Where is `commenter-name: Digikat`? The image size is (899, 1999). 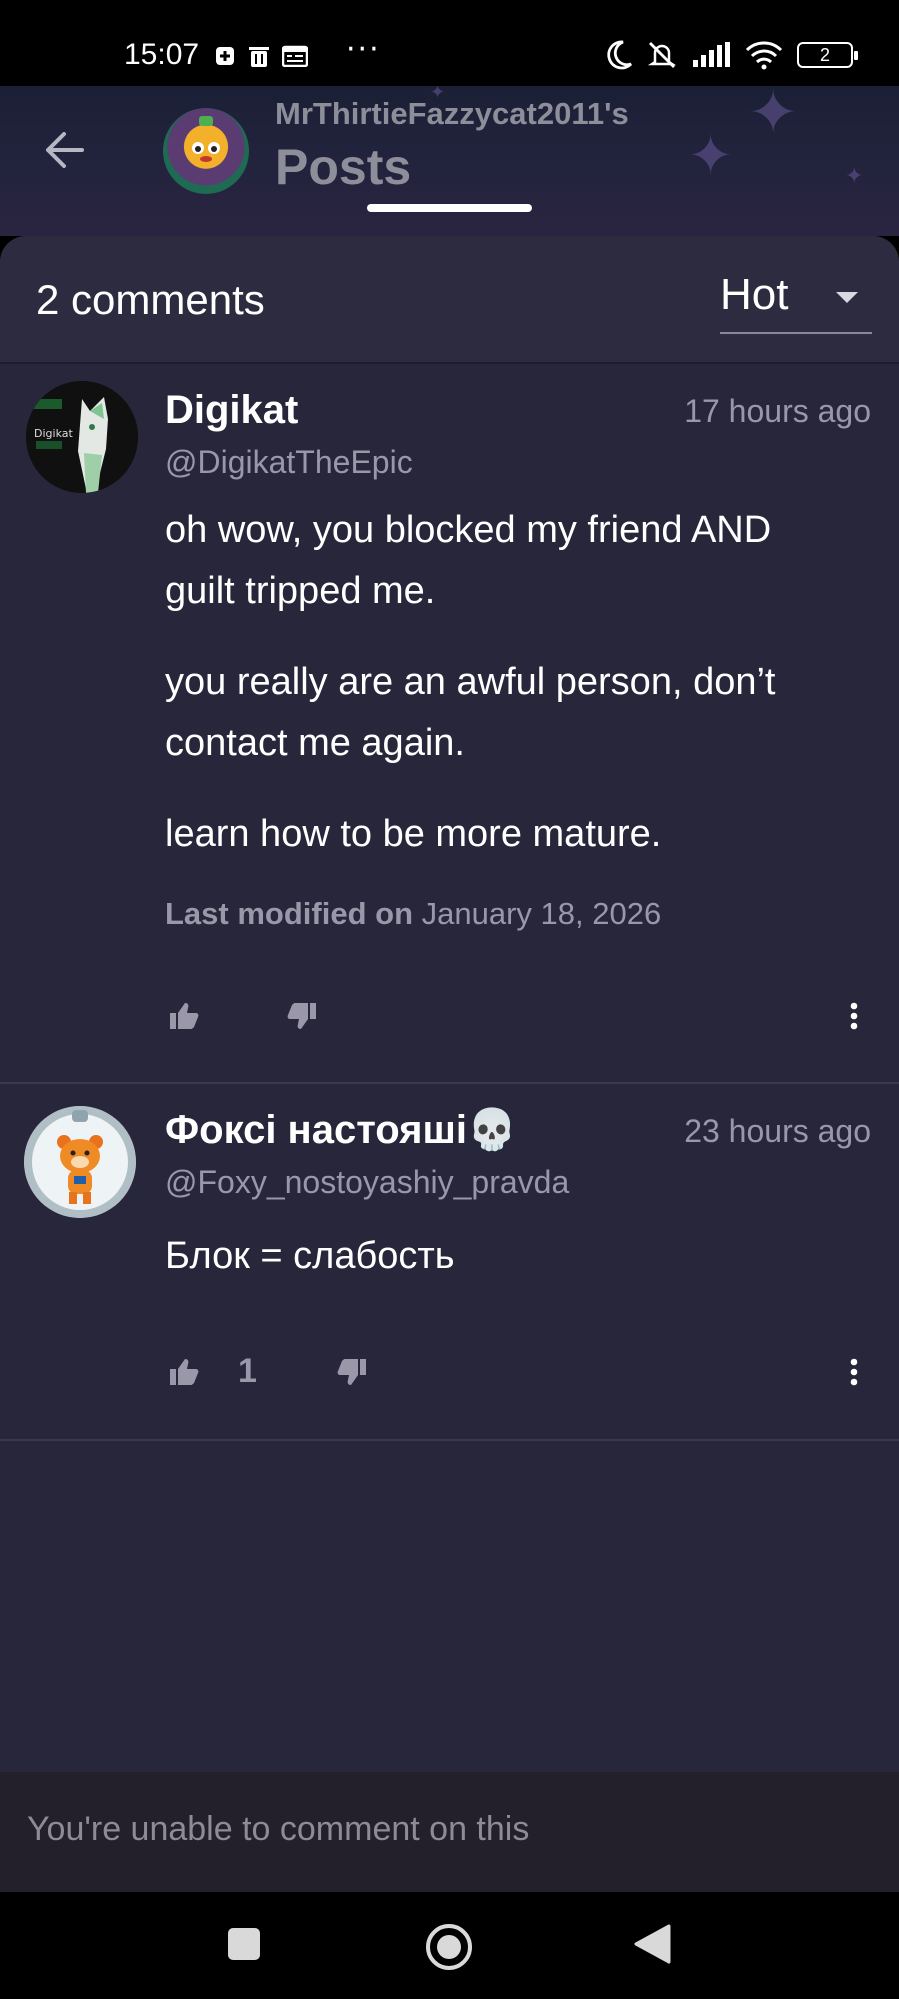 commenter-name: Digikat is located at coordinates (231, 410).